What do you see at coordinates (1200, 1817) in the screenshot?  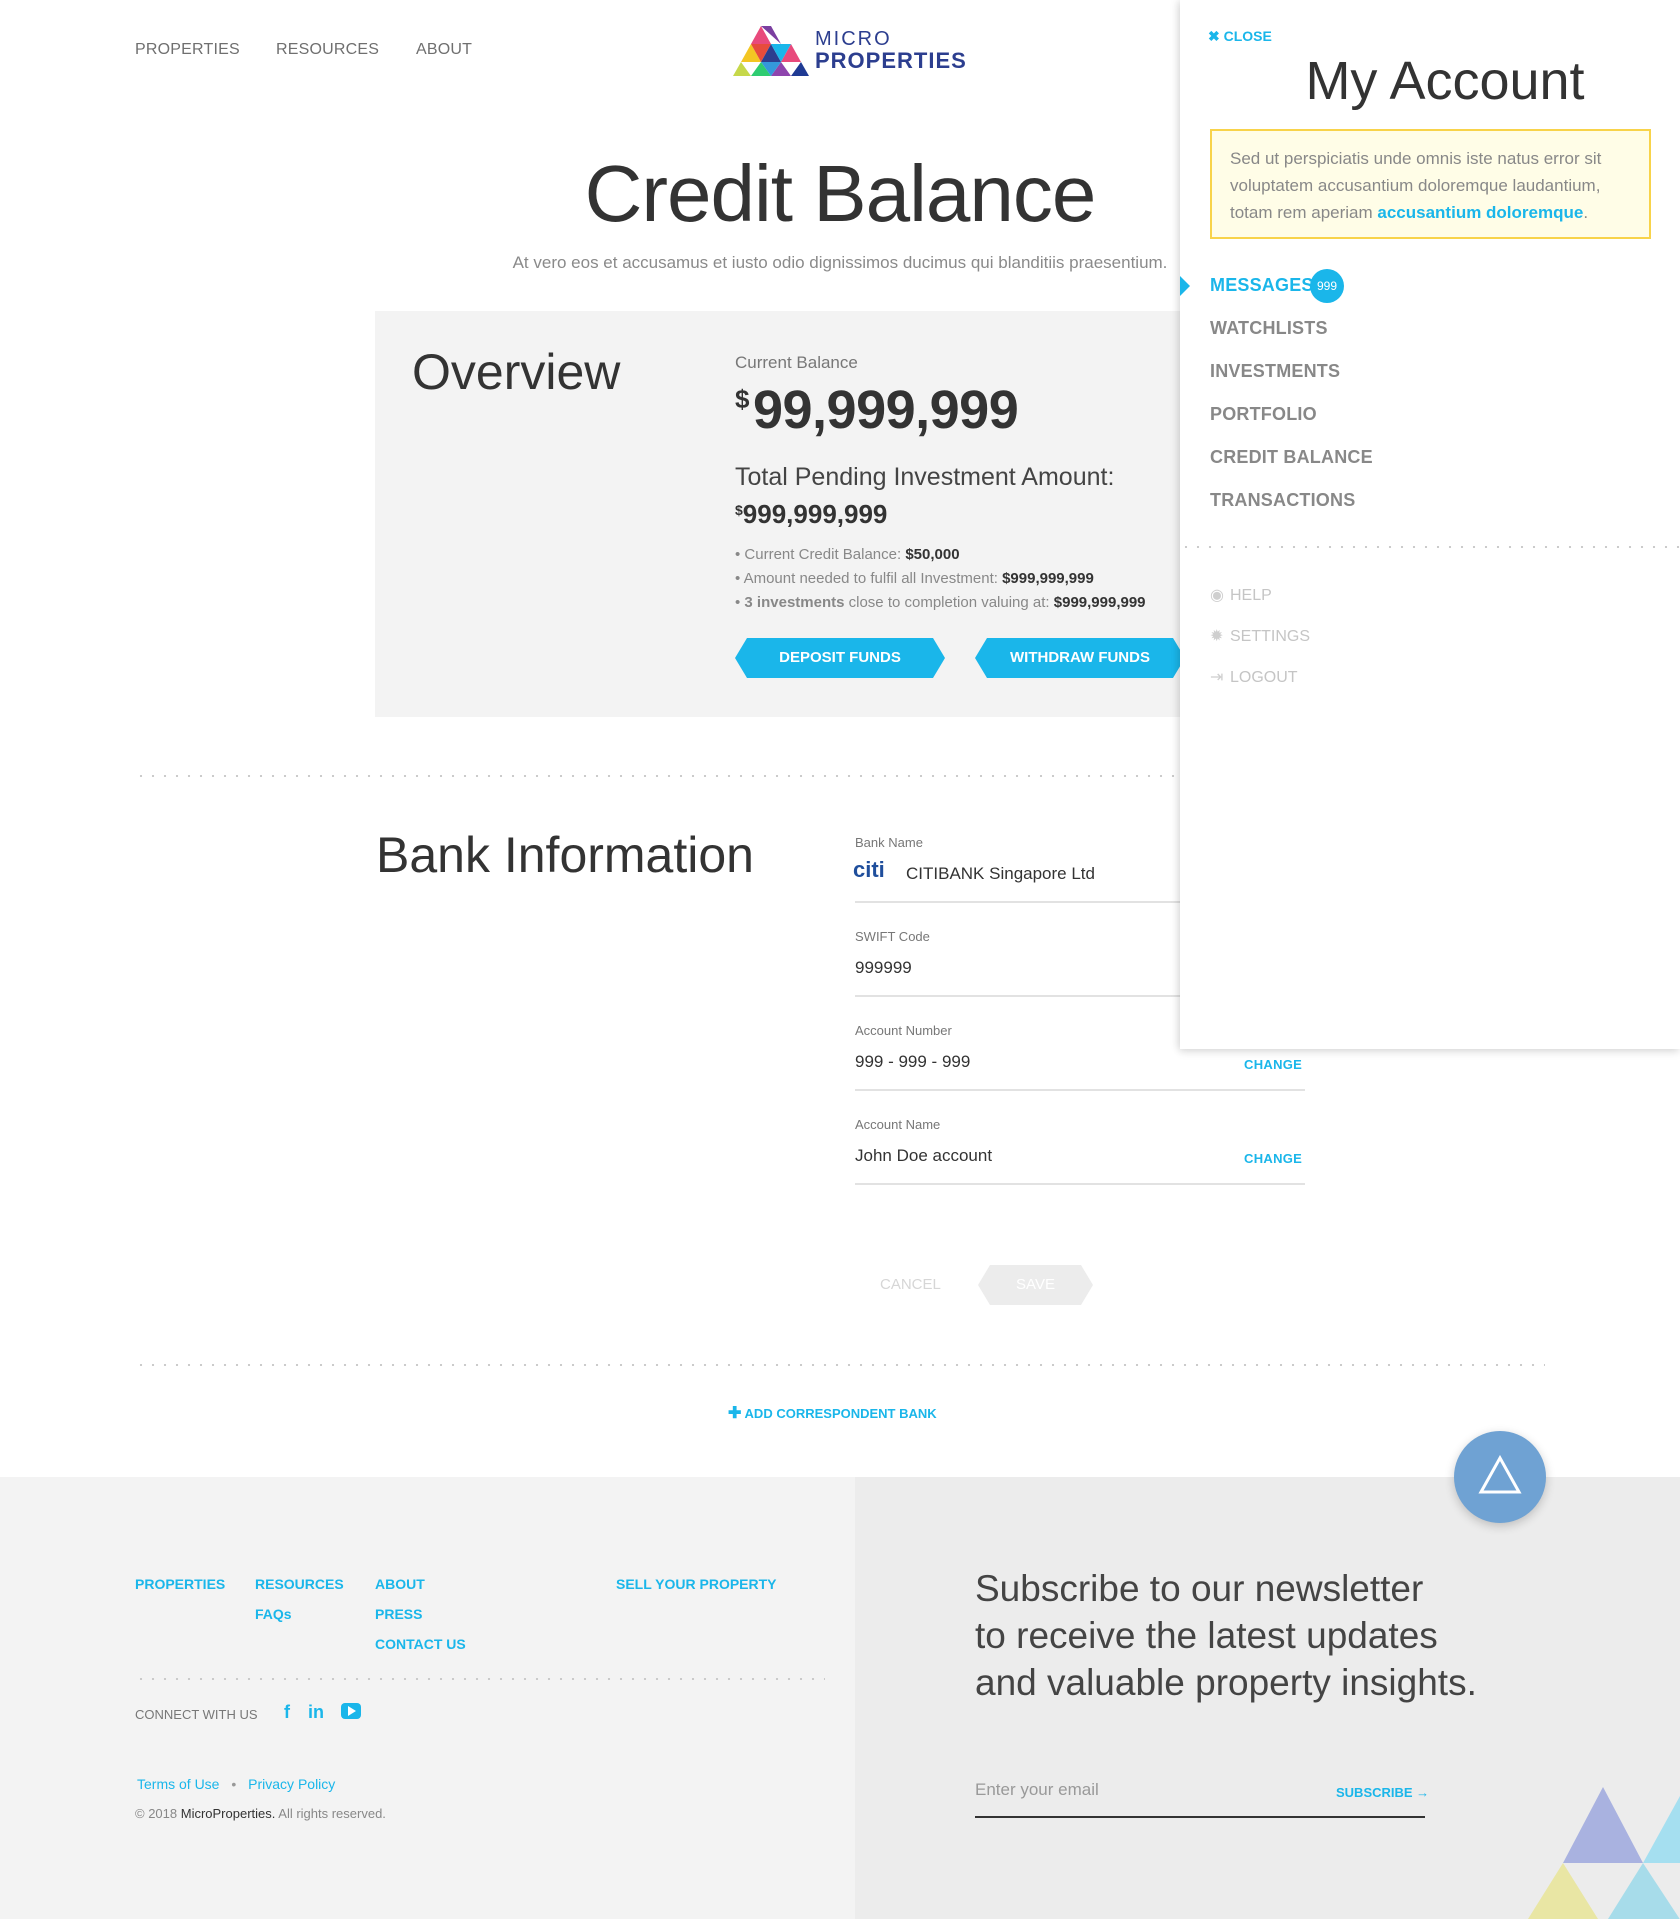 I see `email-underline` at bounding box center [1200, 1817].